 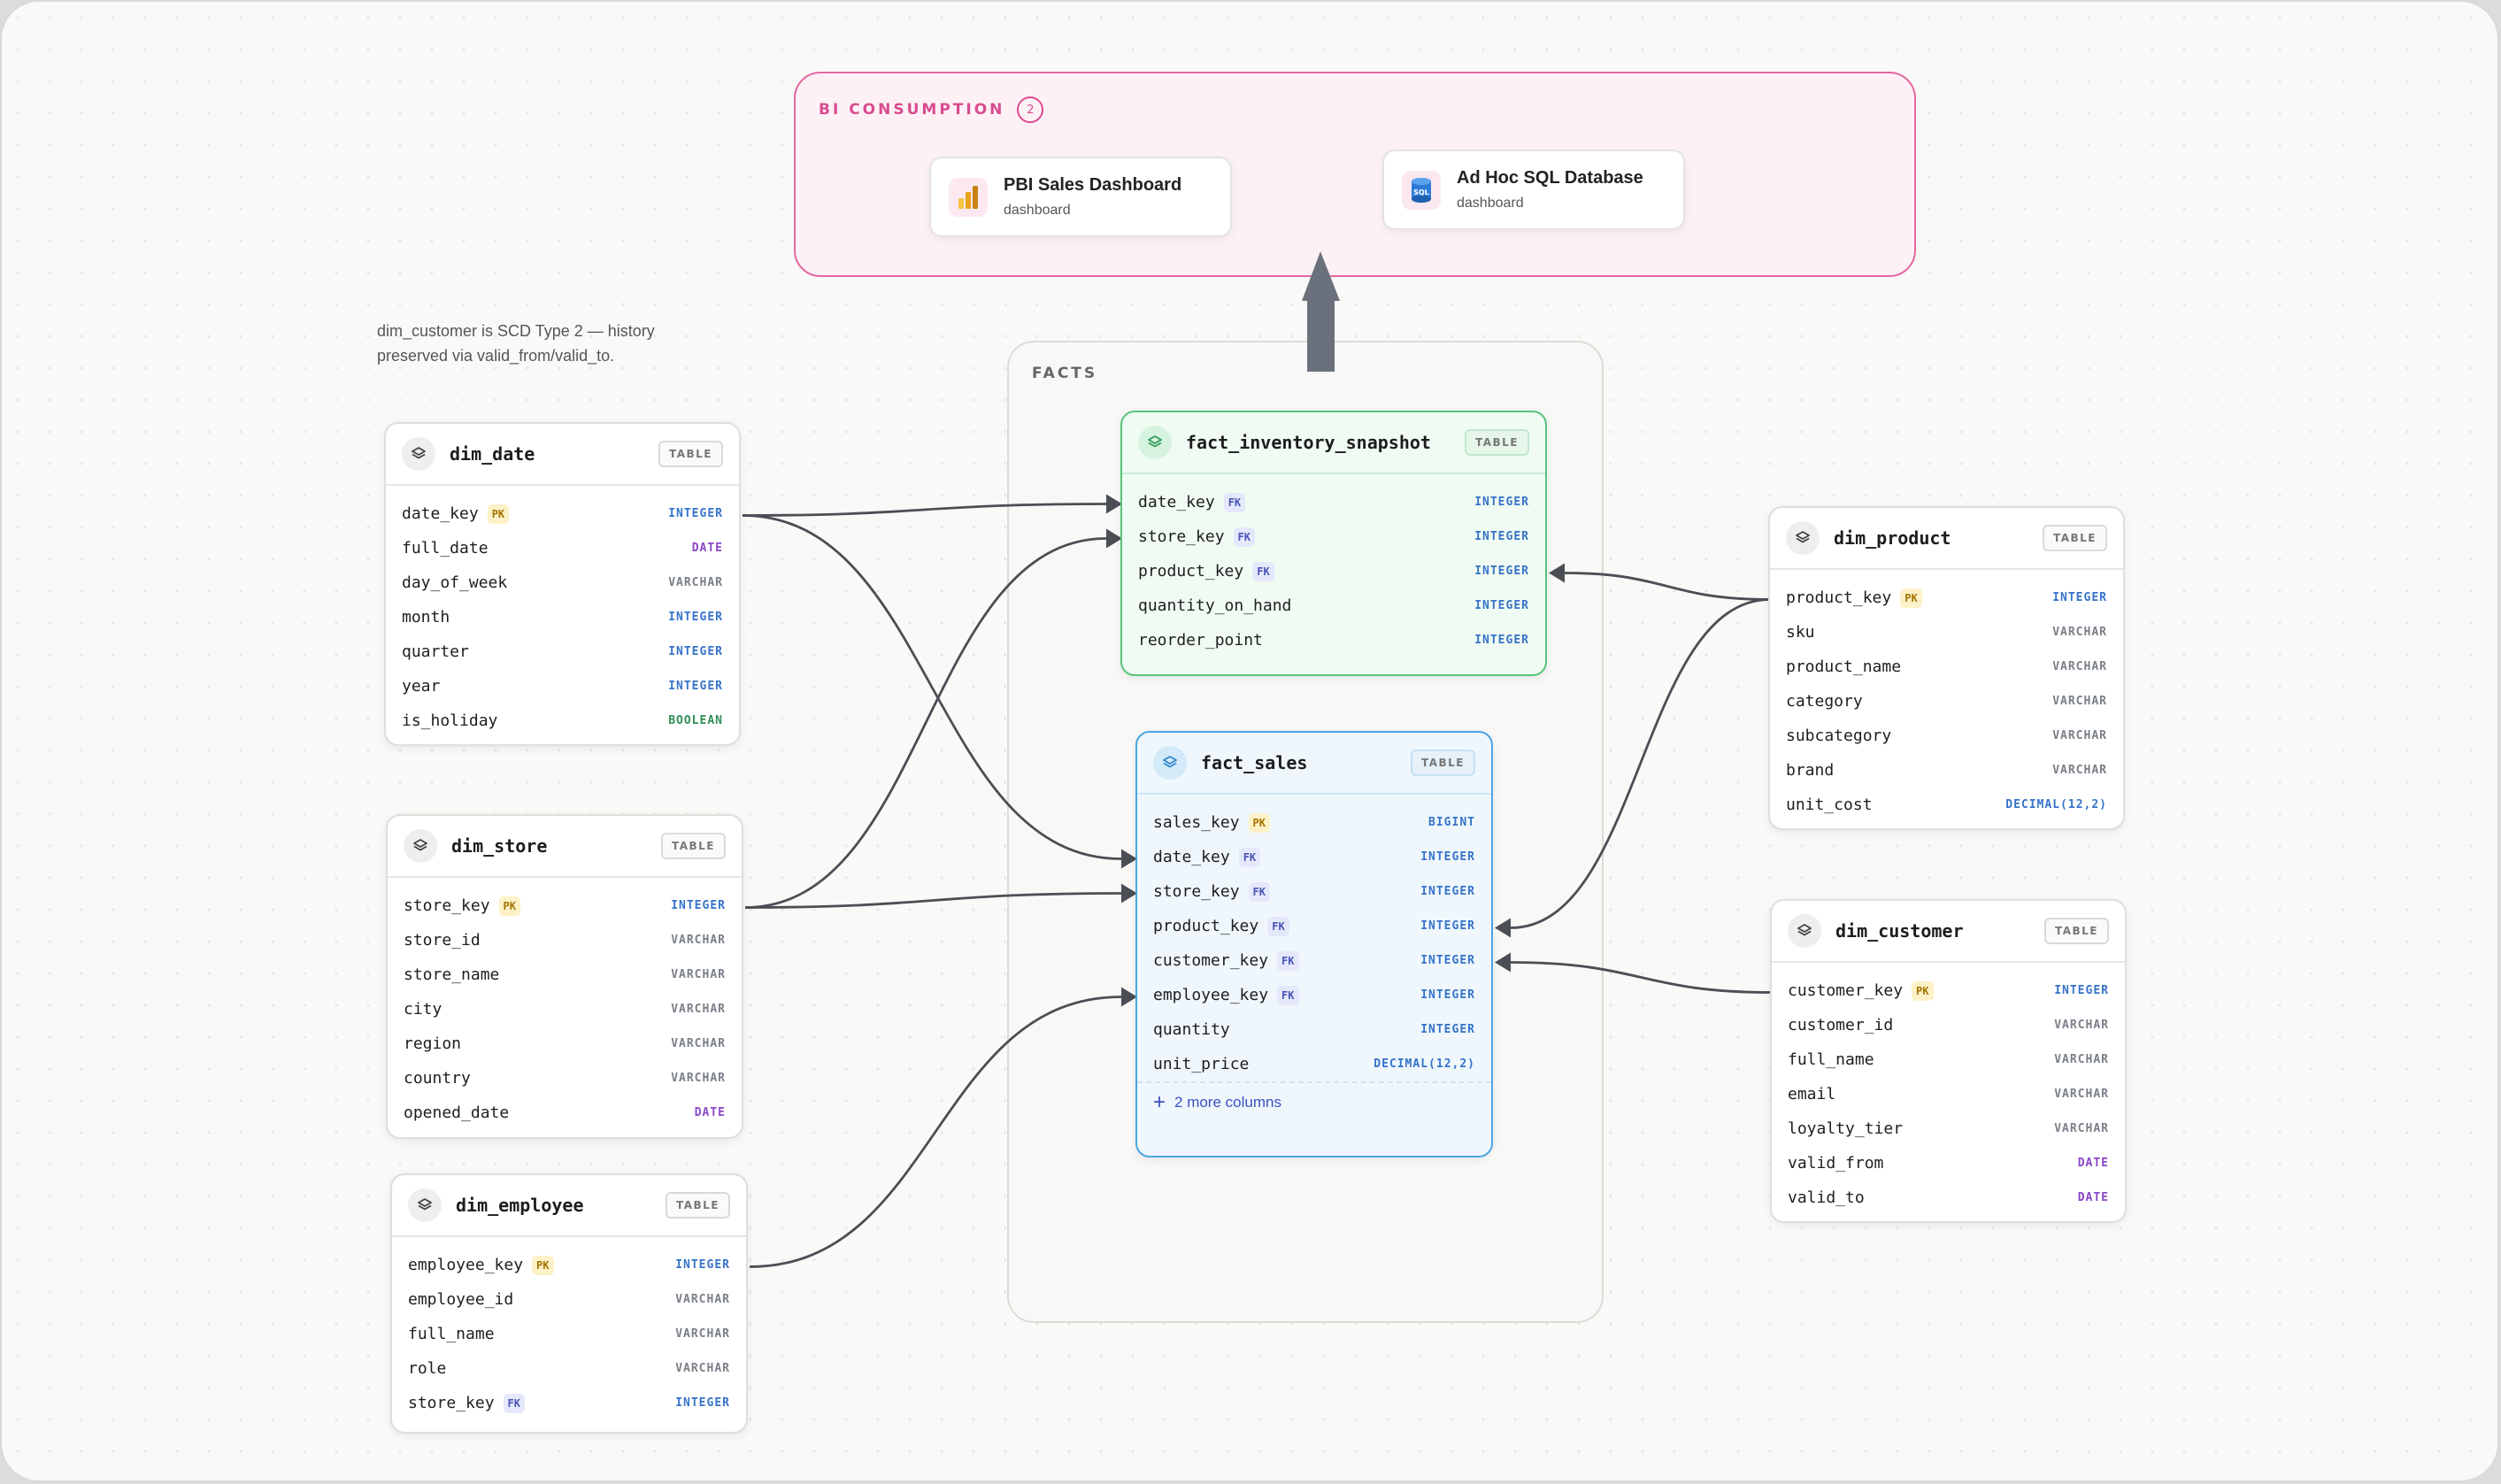 What do you see at coordinates (569, 1299) in the screenshot?
I see `column-row-employee-id: employee_id VARCHAR` at bounding box center [569, 1299].